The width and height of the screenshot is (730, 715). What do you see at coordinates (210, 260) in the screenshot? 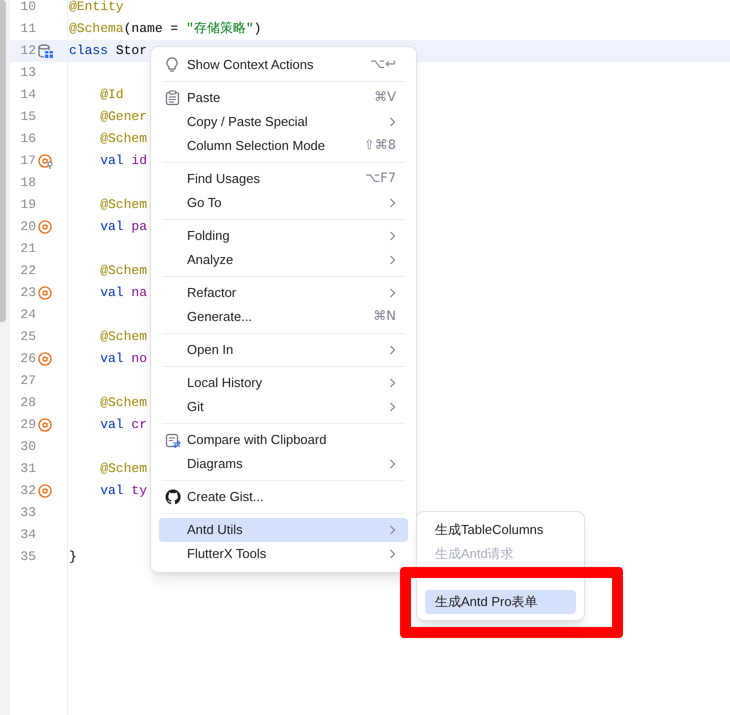
I see `menu-item-label: Analyze` at bounding box center [210, 260].